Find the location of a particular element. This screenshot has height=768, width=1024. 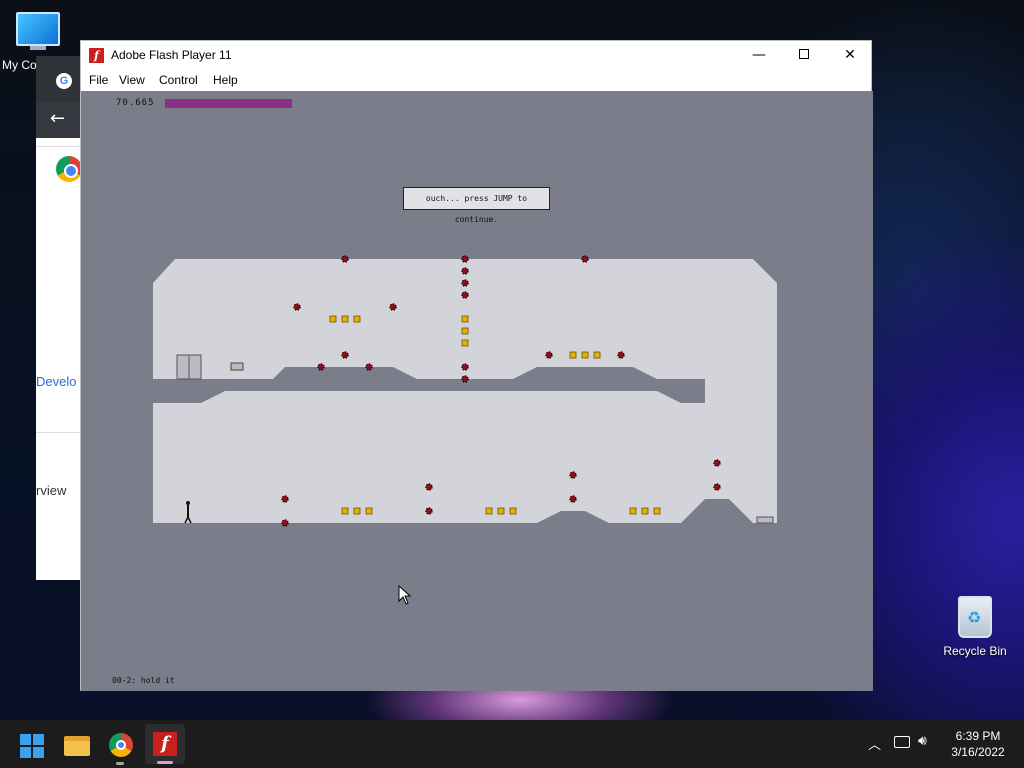

taskbar: f ︿ 🔊︎ 6:39 PM 3/16/2022 is located at coordinates (512, 744).